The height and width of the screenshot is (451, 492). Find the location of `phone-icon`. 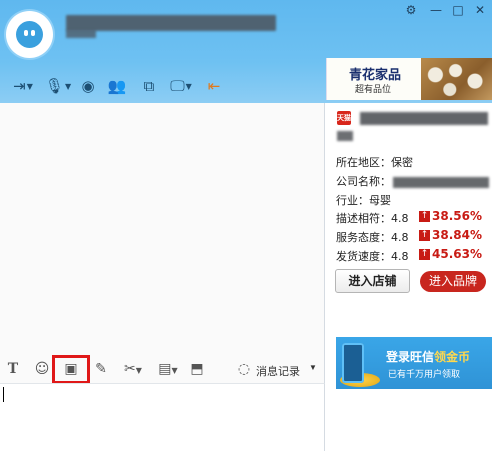

phone-icon is located at coordinates (353, 363).